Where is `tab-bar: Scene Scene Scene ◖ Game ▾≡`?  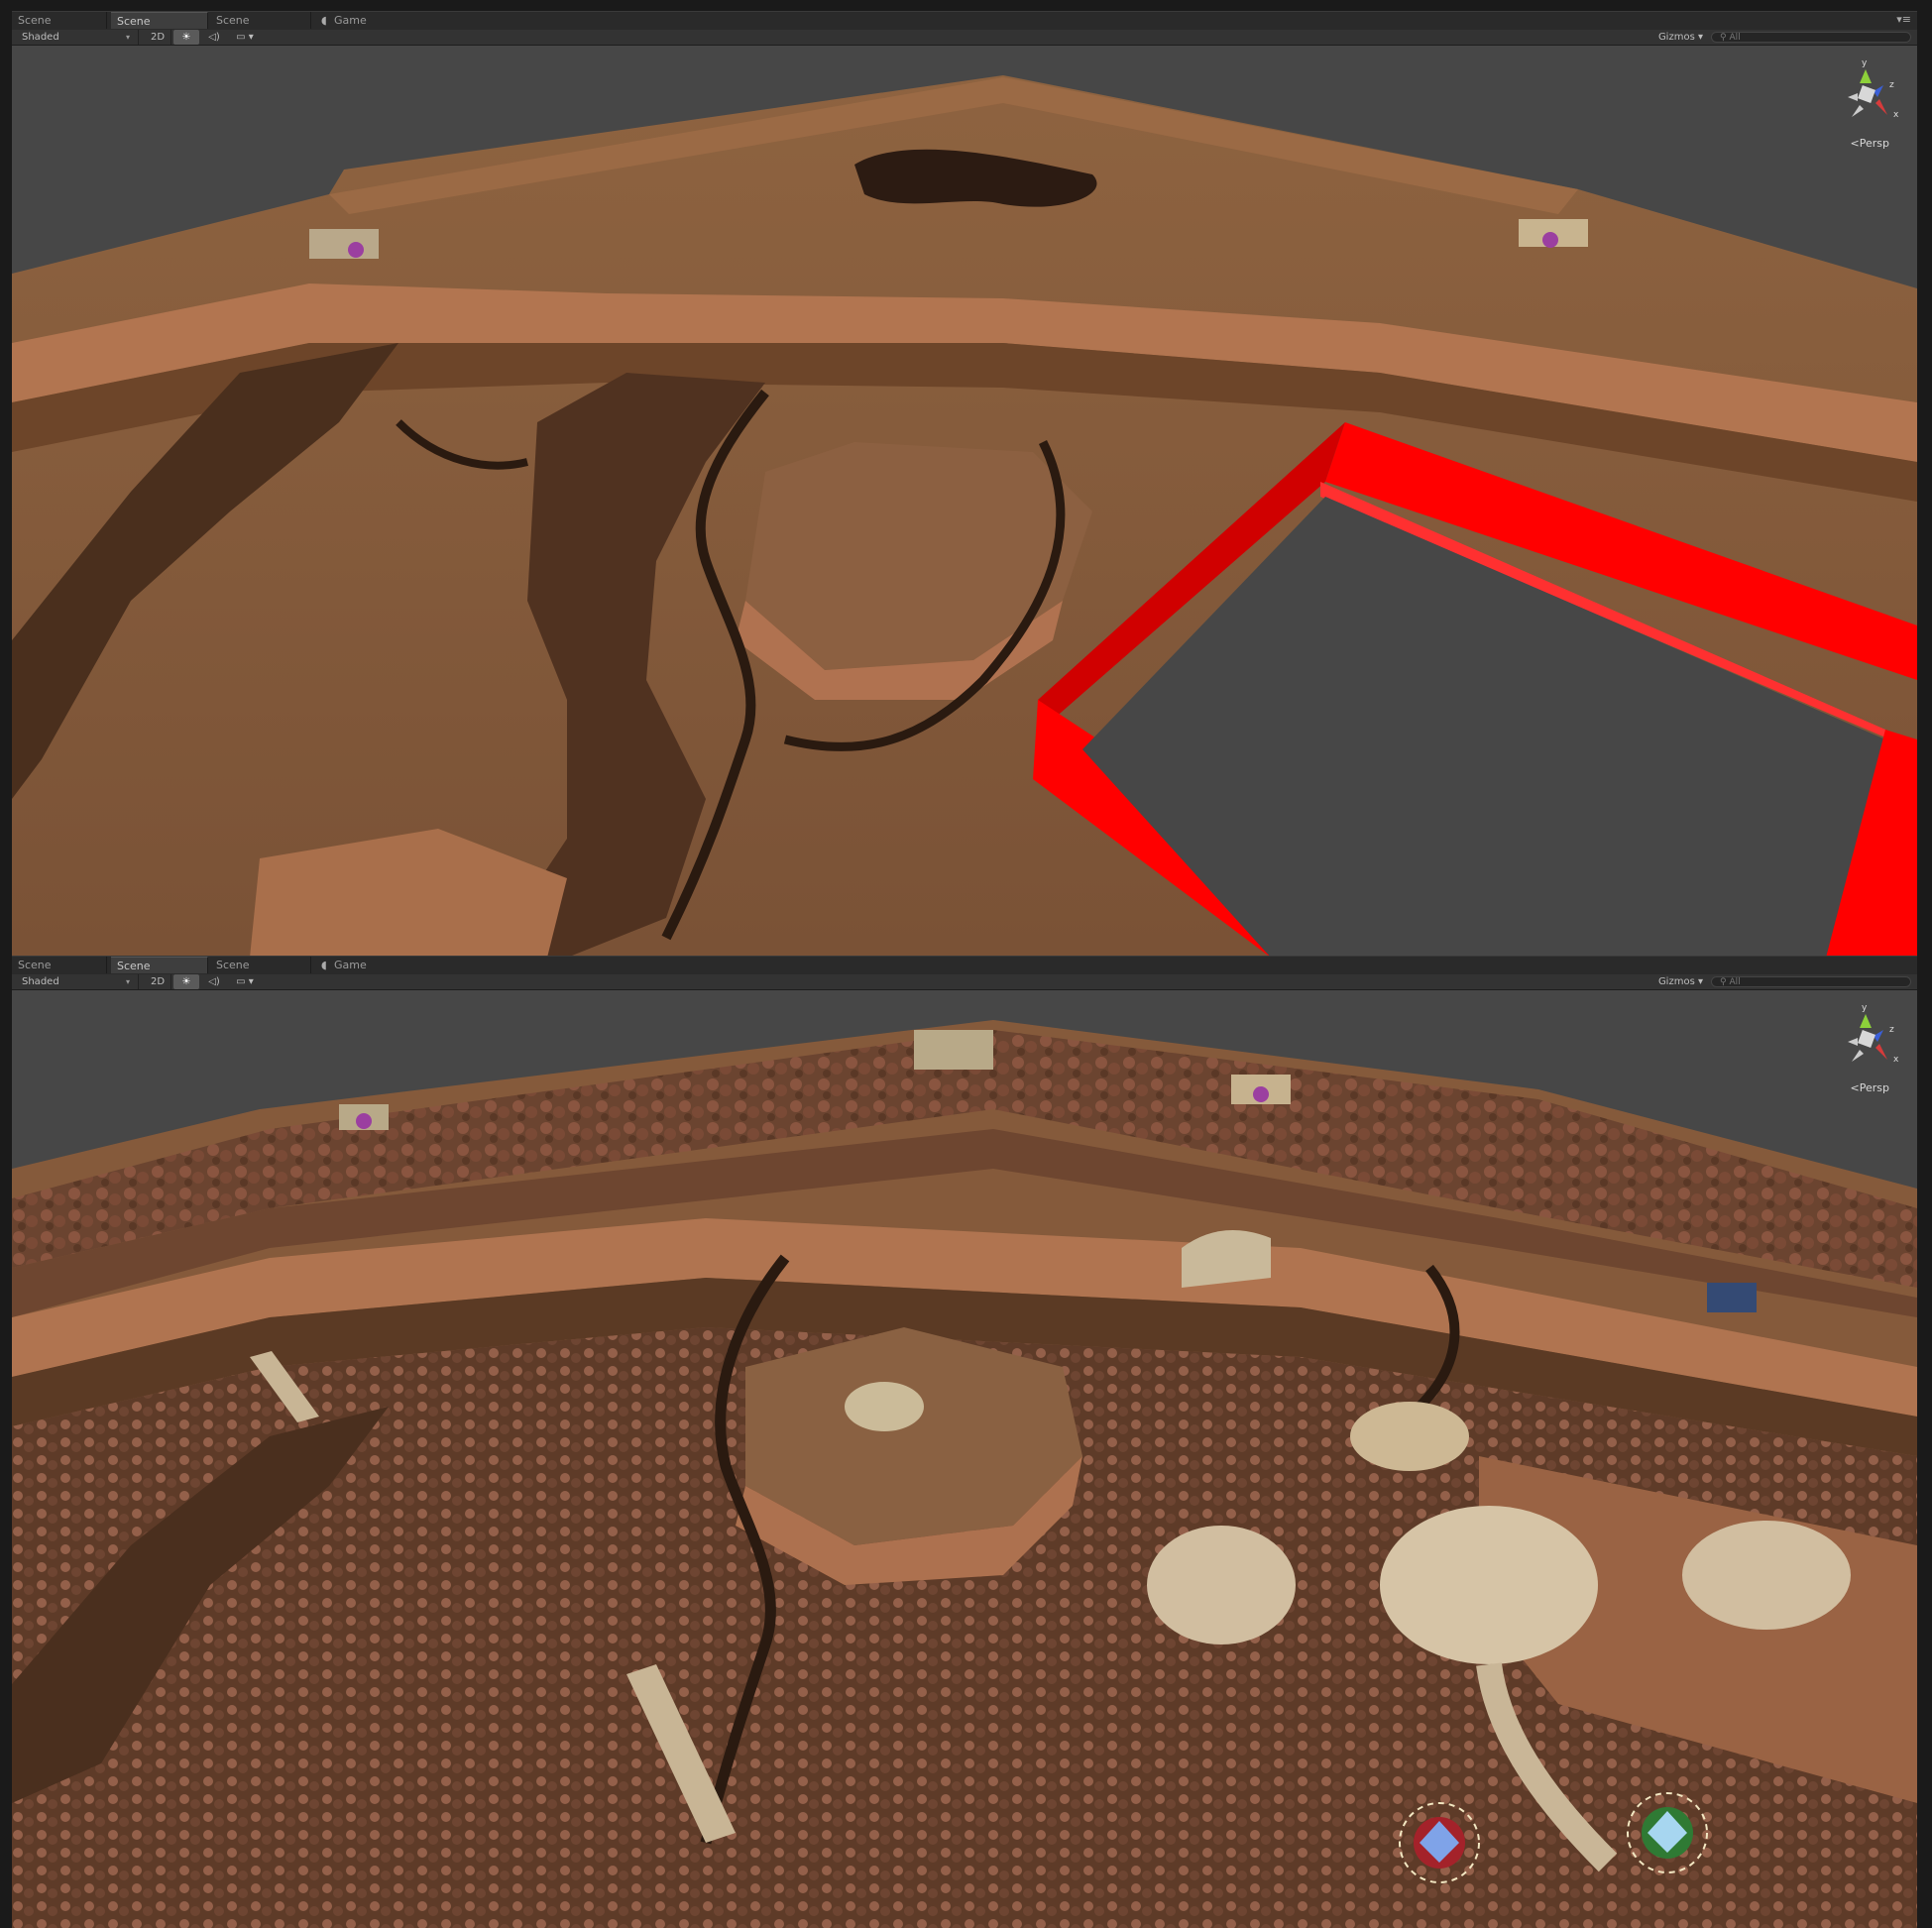
tab-bar: Scene Scene Scene ◖ Game ▾≡ is located at coordinates (965, 20).